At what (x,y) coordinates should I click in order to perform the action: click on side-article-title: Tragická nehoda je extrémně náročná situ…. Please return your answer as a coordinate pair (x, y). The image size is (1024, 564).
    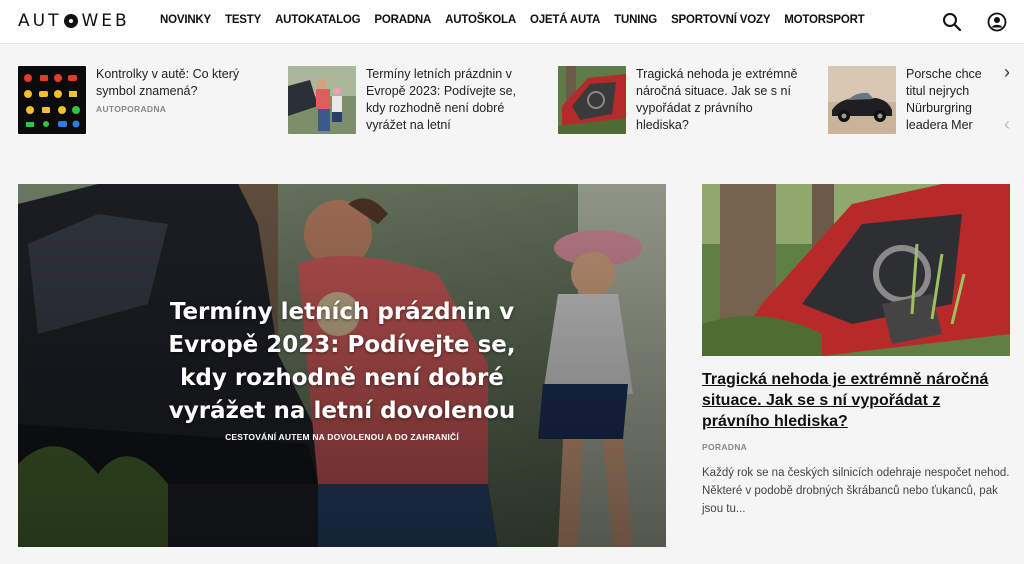
    Looking at the image, I should click on (856, 400).